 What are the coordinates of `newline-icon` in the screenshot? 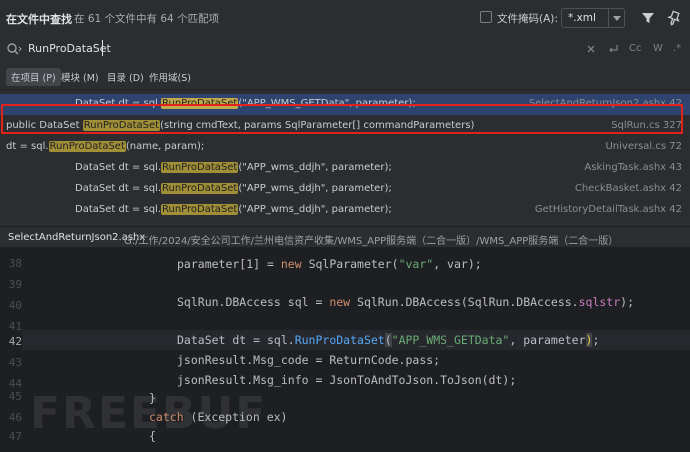 It's located at (613, 49).